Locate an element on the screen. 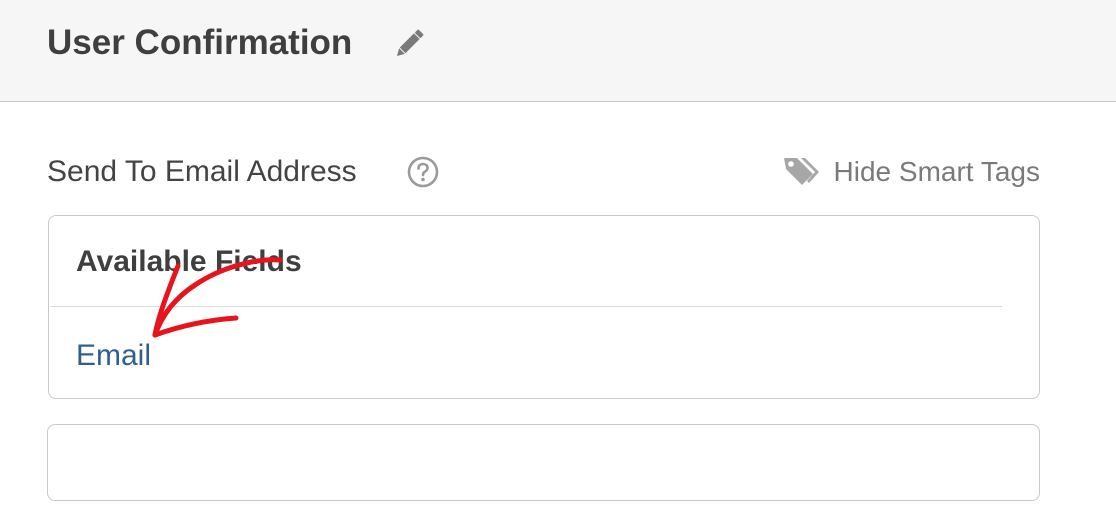 The height and width of the screenshot is (517, 1116). send-to-email-label: Send To Email Address is located at coordinates (202, 171).